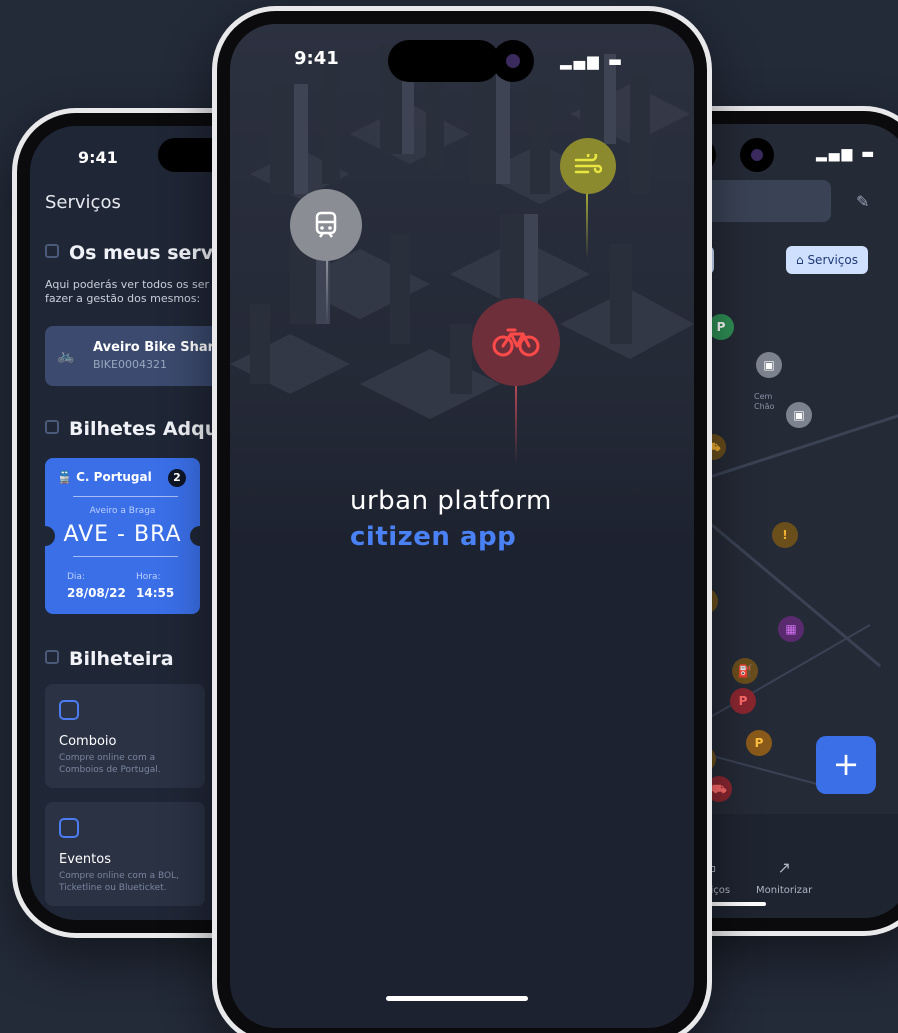 This screenshot has height=1033, width=898. I want to click on event-pin: ▦, so click(791, 629).